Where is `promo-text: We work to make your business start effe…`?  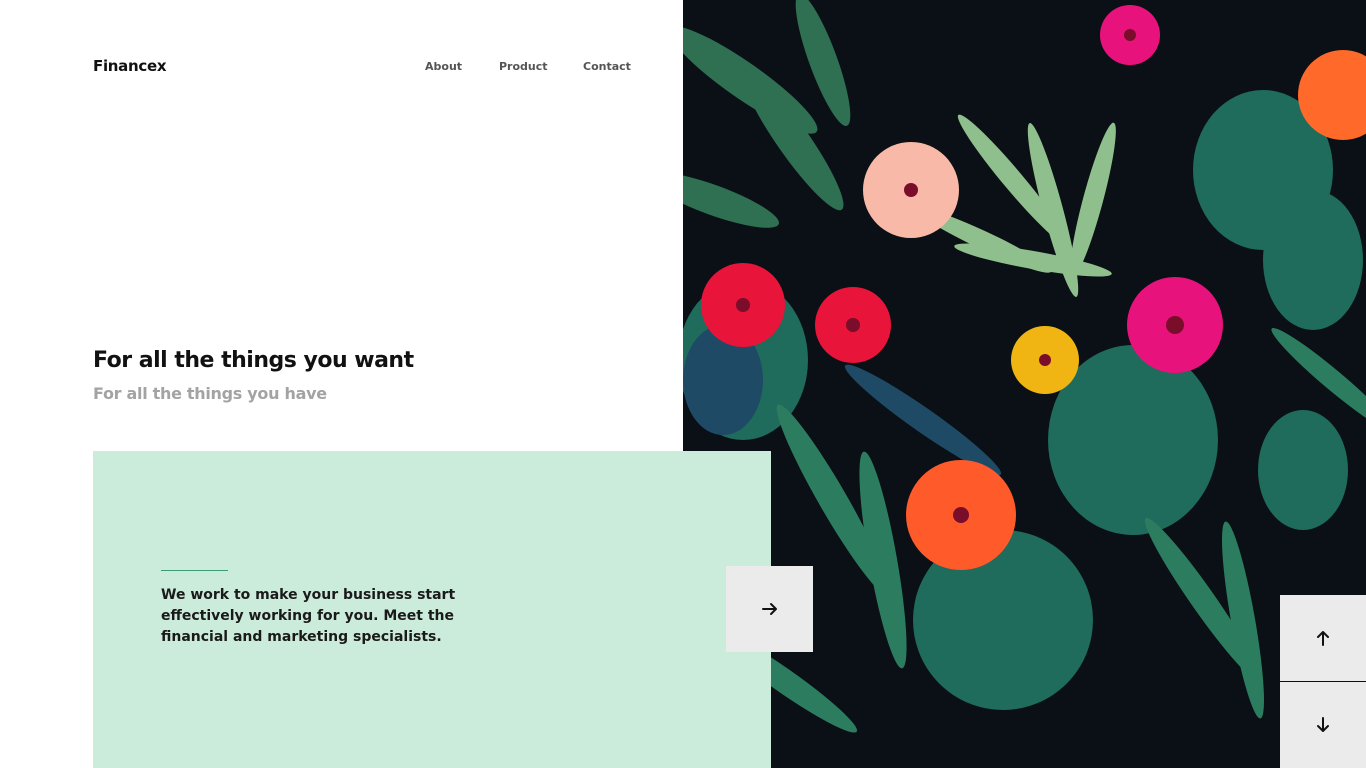 promo-text: We work to make your business start effe… is located at coordinates (308, 616).